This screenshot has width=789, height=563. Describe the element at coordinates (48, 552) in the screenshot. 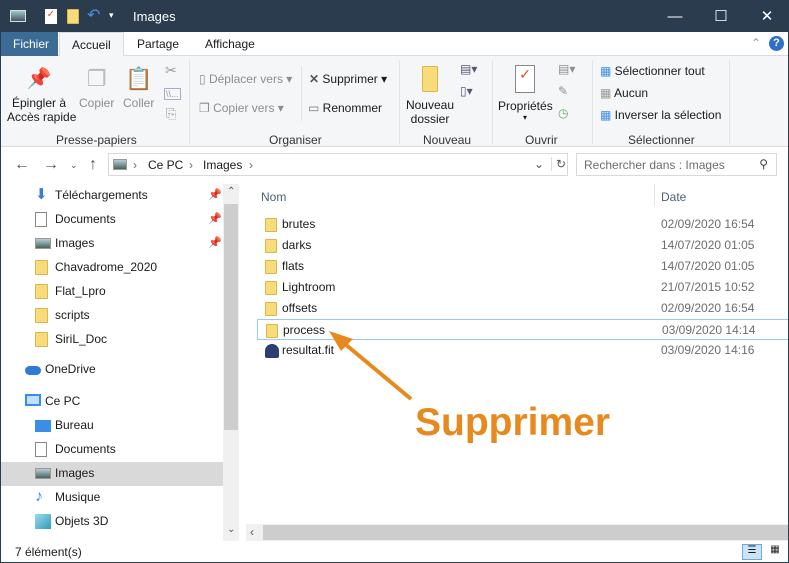

I see `item-count: 7 élément(s)` at that location.